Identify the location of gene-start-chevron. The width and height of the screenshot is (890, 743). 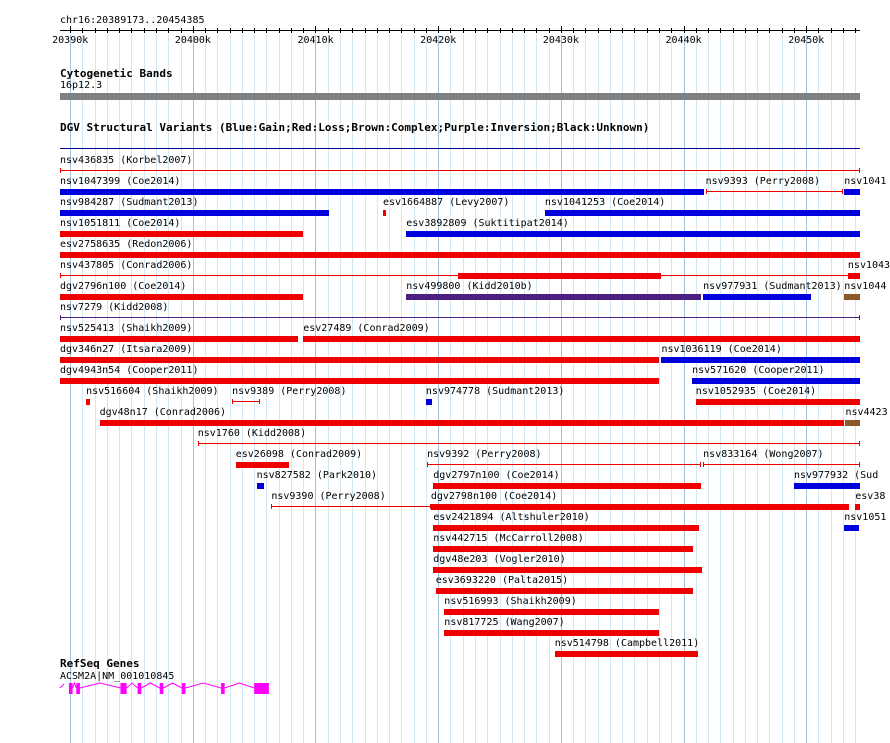
(62, 686).